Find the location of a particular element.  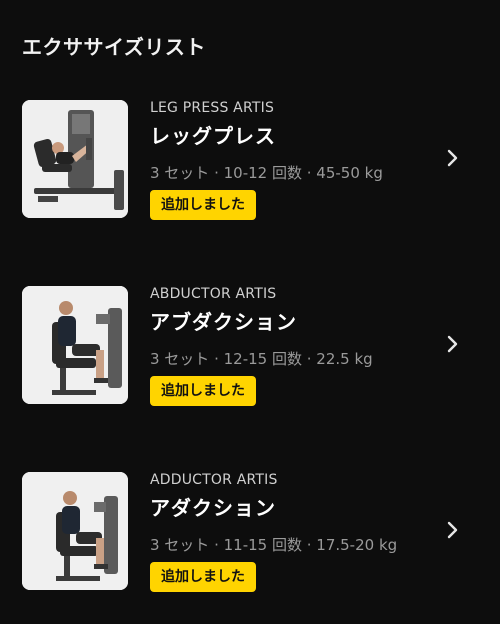

leg-press-machine-icon is located at coordinates (75, 159).